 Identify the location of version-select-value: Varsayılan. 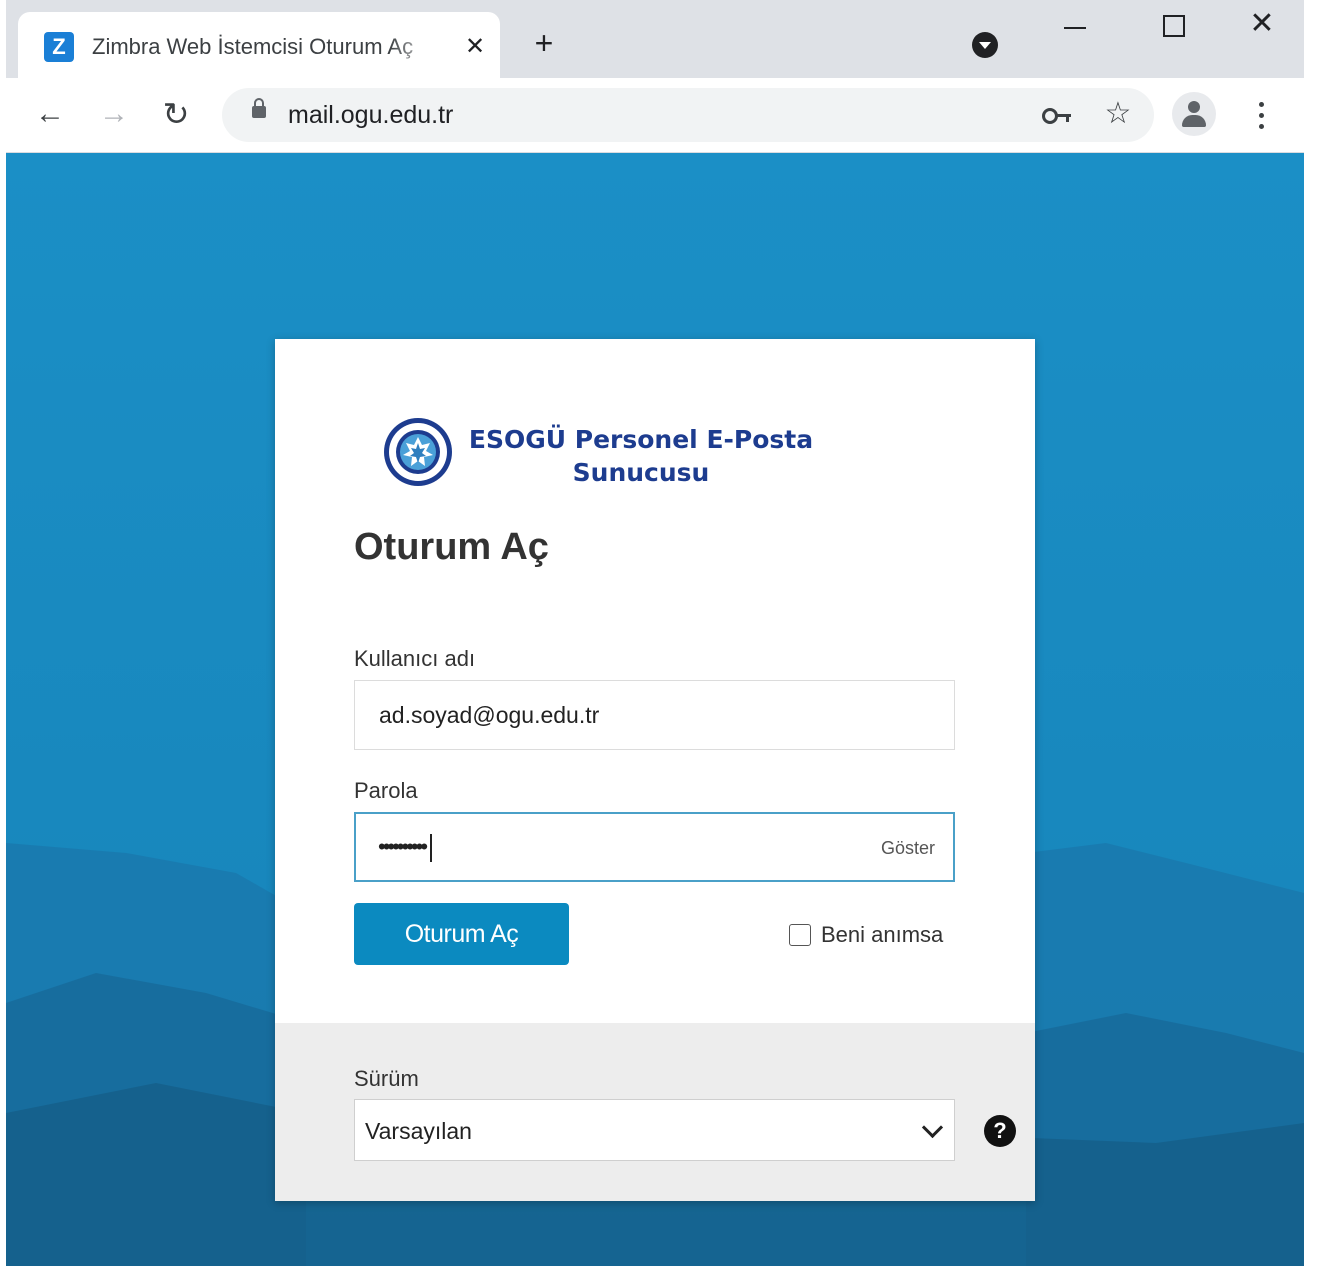
(418, 1131).